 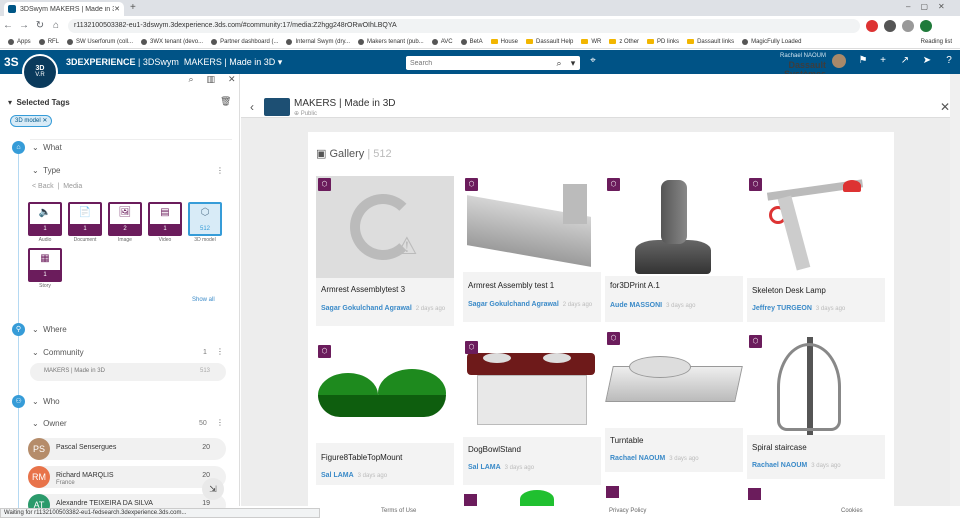 I want to click on tag-chip: 3D model ✕, so click(x=31, y=121).